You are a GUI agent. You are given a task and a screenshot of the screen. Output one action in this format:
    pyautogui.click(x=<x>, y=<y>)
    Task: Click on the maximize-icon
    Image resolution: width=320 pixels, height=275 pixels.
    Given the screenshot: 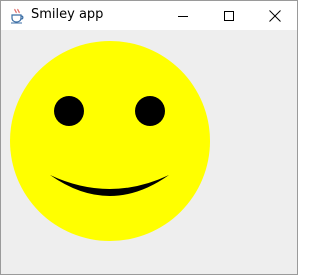 What is the action you would take?
    pyautogui.click(x=229, y=15)
    